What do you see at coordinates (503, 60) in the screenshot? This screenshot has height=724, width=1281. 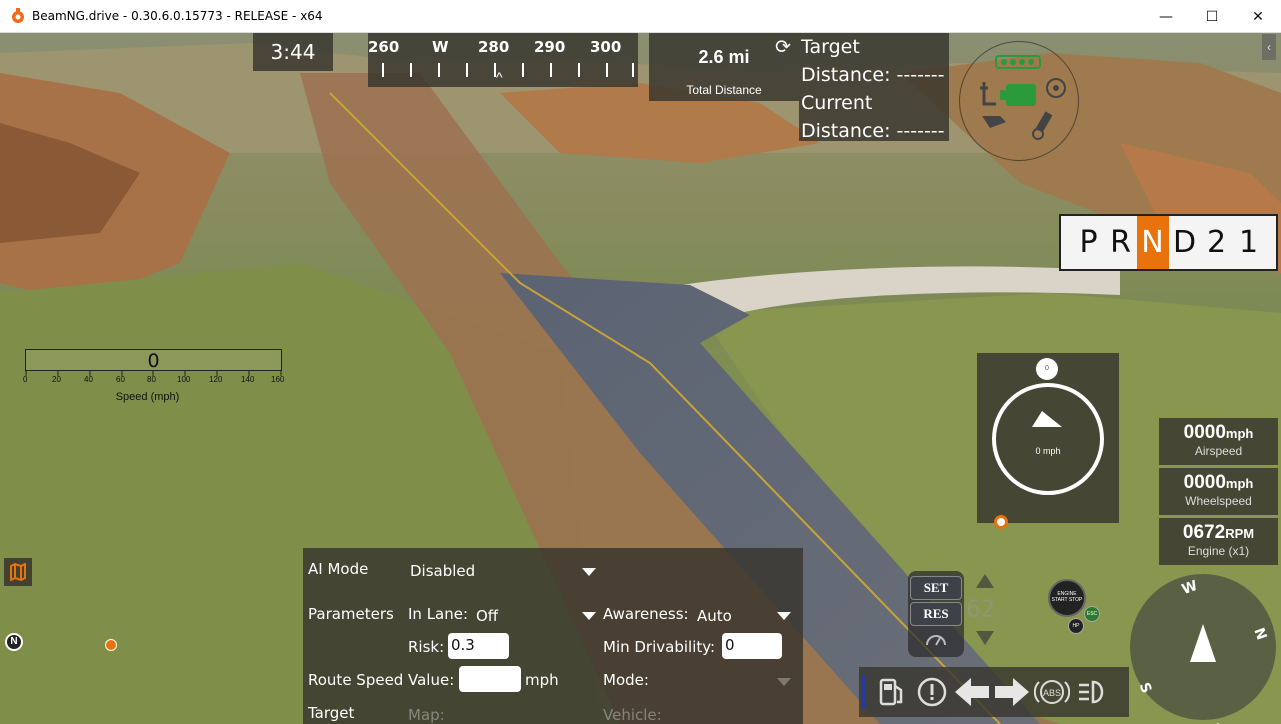 I see `heading-strip: 260 W 280 290 300 ^` at bounding box center [503, 60].